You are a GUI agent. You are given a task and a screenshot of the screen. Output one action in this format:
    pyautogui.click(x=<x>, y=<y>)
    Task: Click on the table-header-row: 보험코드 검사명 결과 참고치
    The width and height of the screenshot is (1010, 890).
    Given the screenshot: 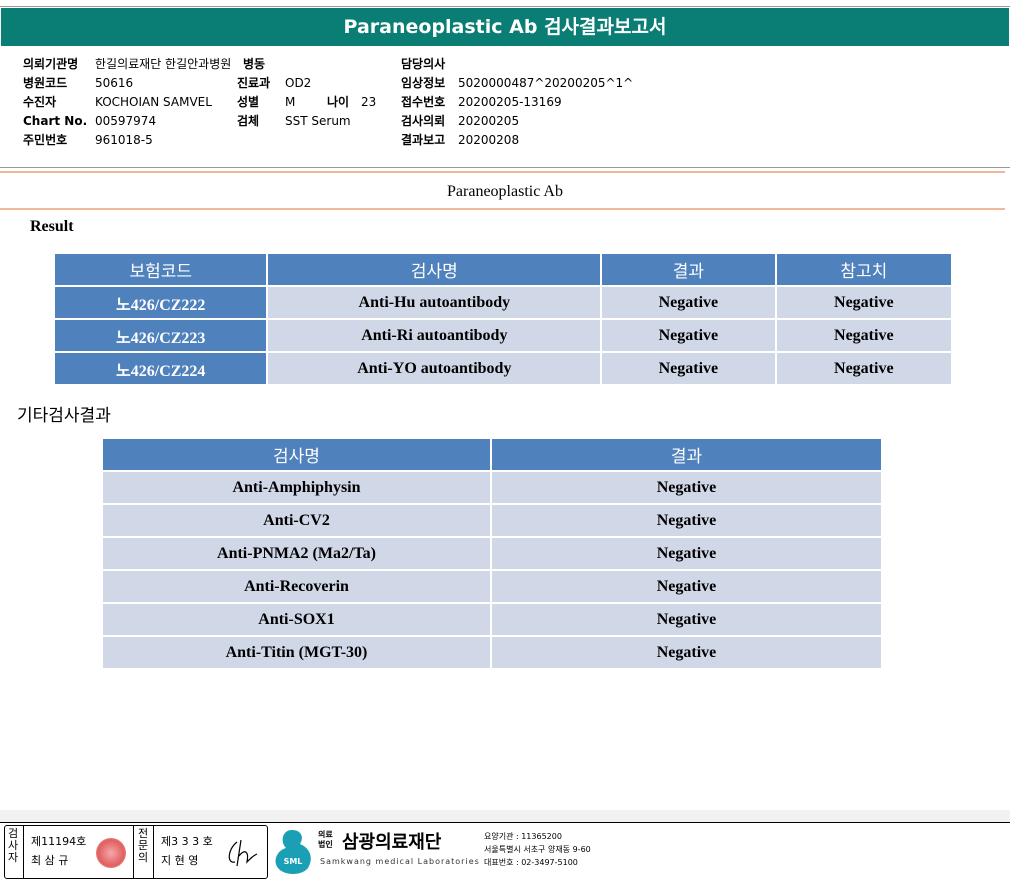 What is the action you would take?
    pyautogui.click(x=503, y=269)
    